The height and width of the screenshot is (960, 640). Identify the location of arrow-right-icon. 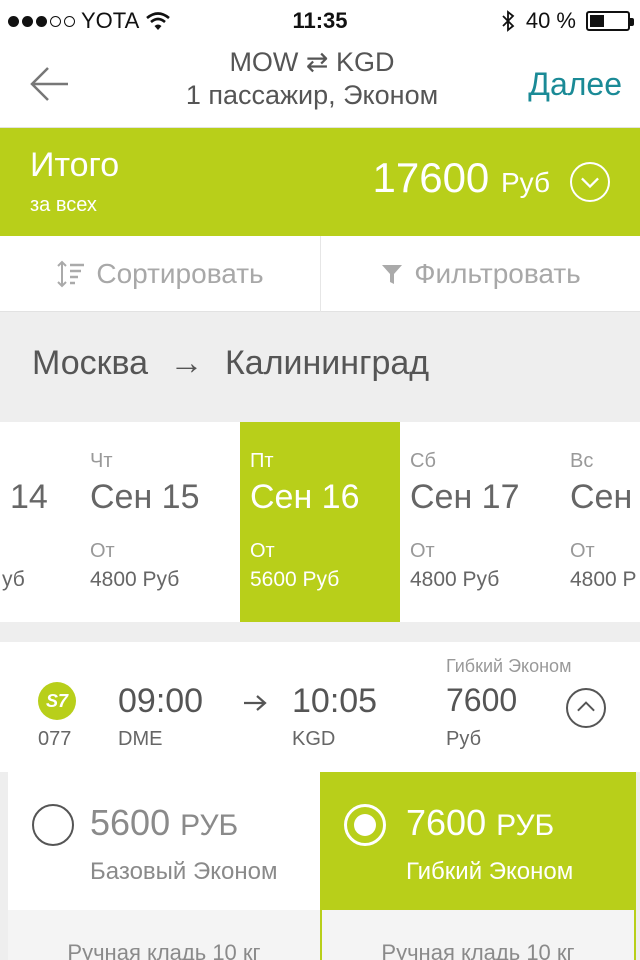
(255, 703).